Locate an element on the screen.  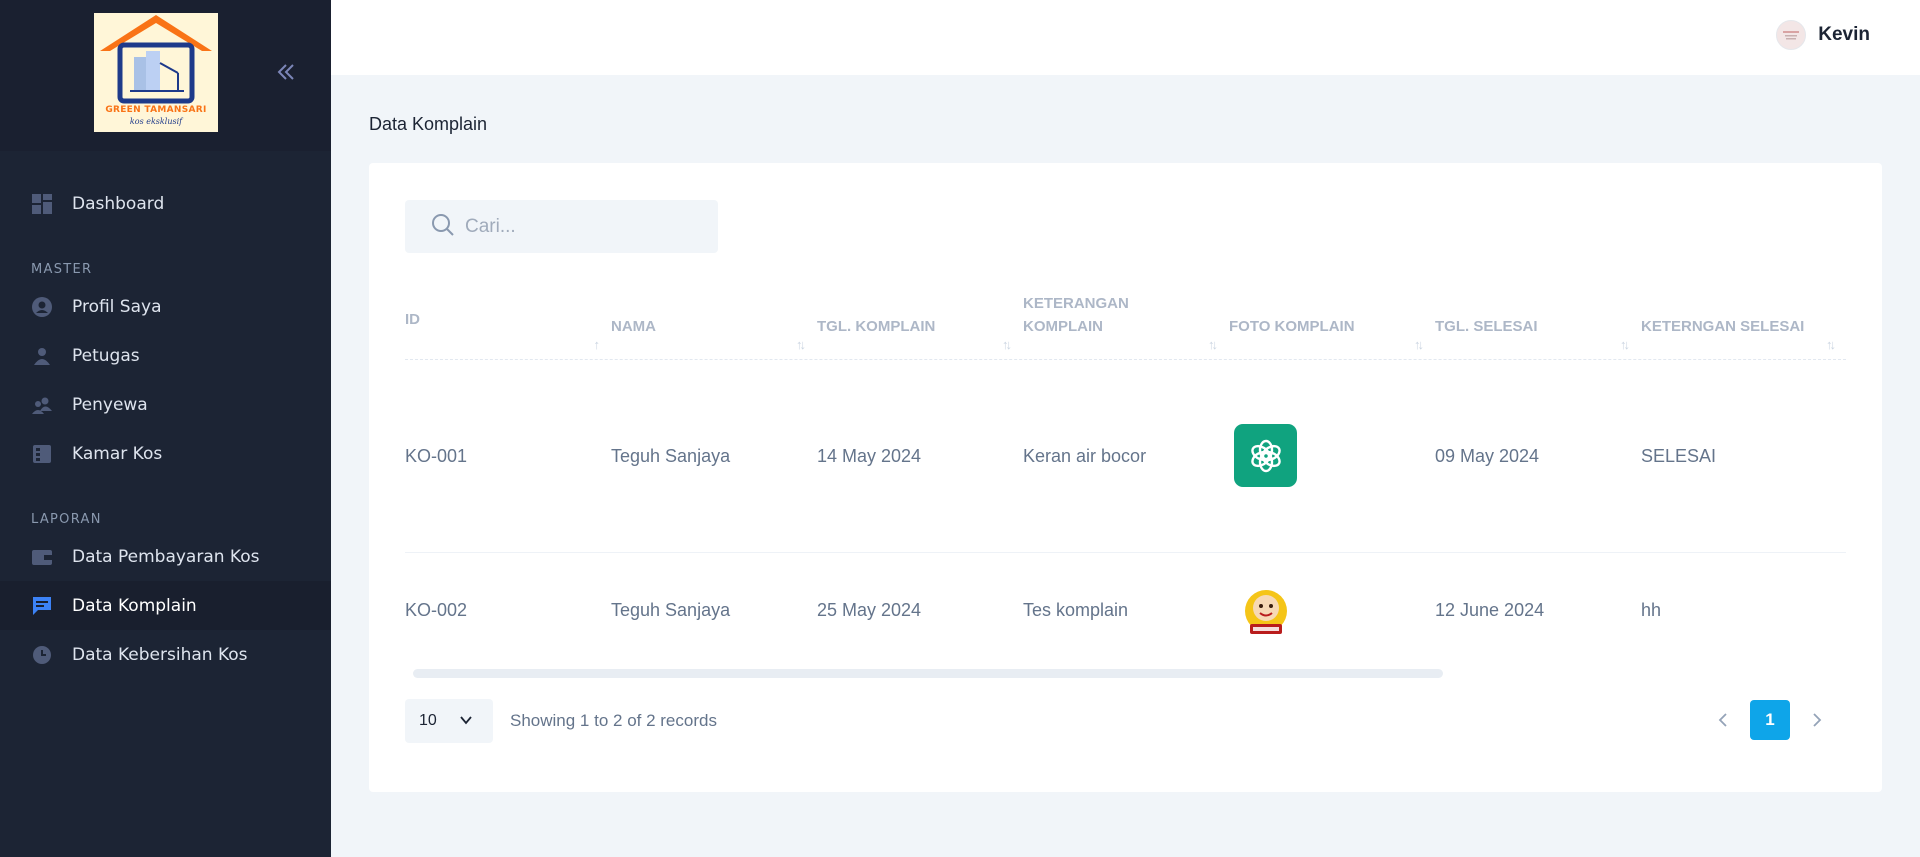
cell-id: KO-001 is located at coordinates (436, 456).